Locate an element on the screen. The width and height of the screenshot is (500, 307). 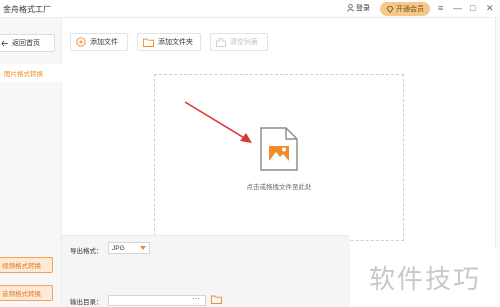
export-format-label: 导出格式： is located at coordinates (86, 251).